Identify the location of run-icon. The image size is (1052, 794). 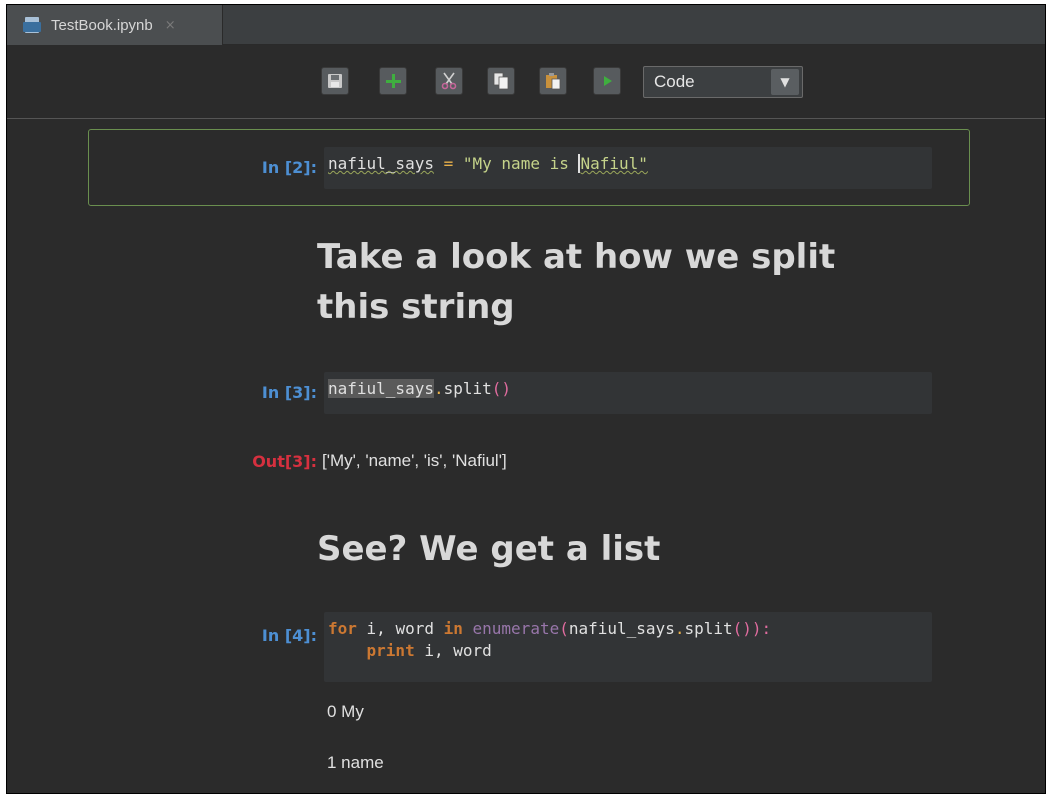
(608, 81).